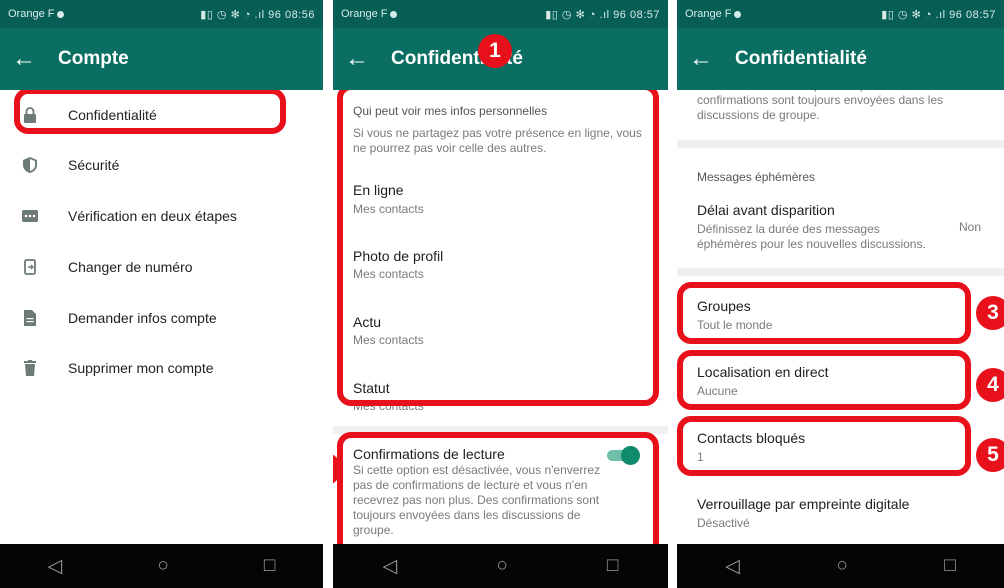  Describe the element at coordinates (257, 14) in the screenshot. I see `status-indicators: ▮▯ ◷ ✻ ◔ .ıl 96 08:56` at that location.